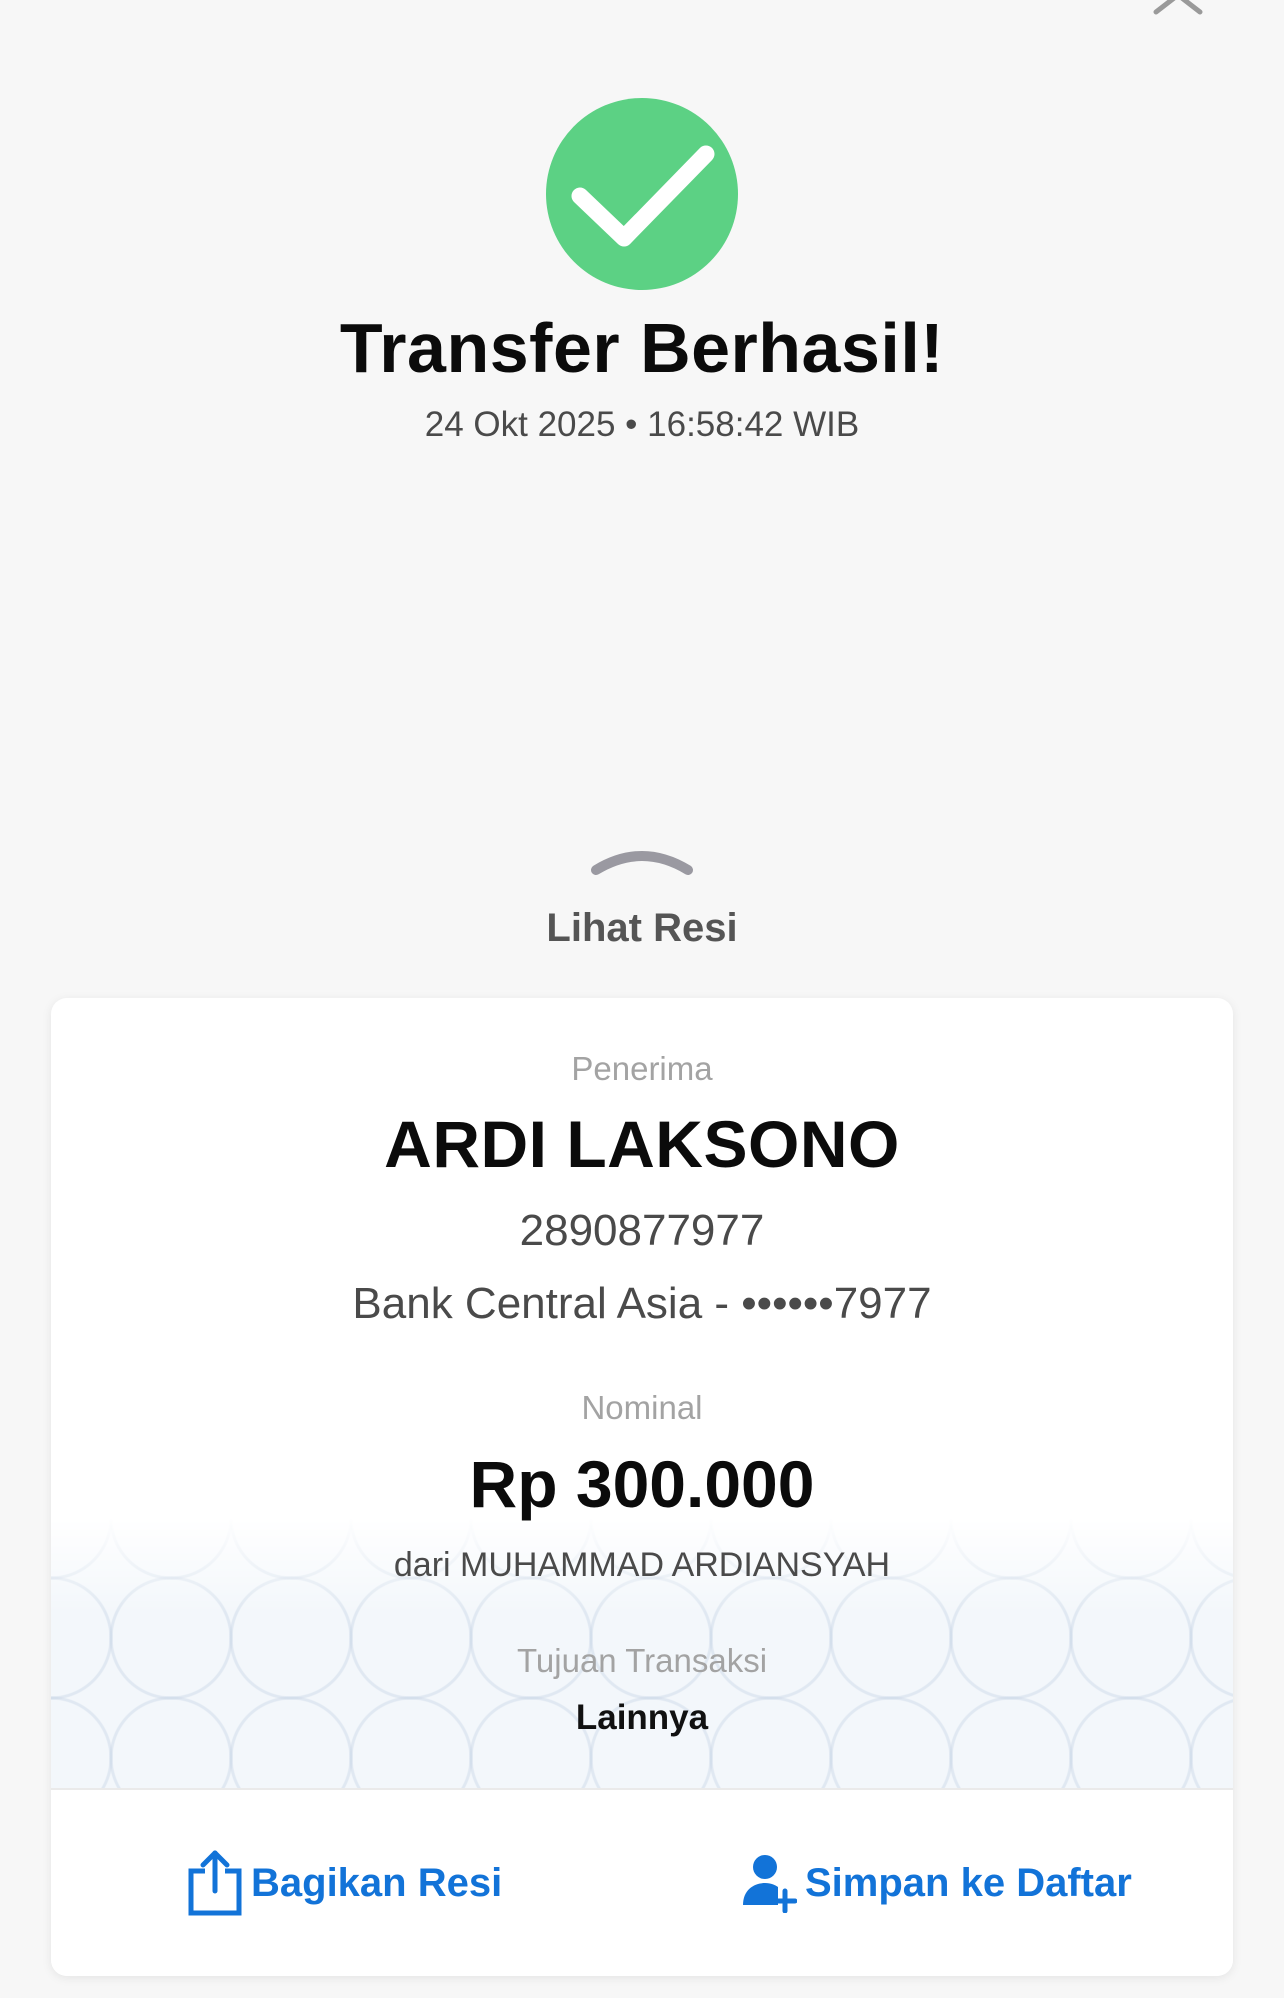 The image size is (1284, 1998). I want to click on receipt-actions: Bagikan Resi Simpan ke Daftar, so click(642, 1882).